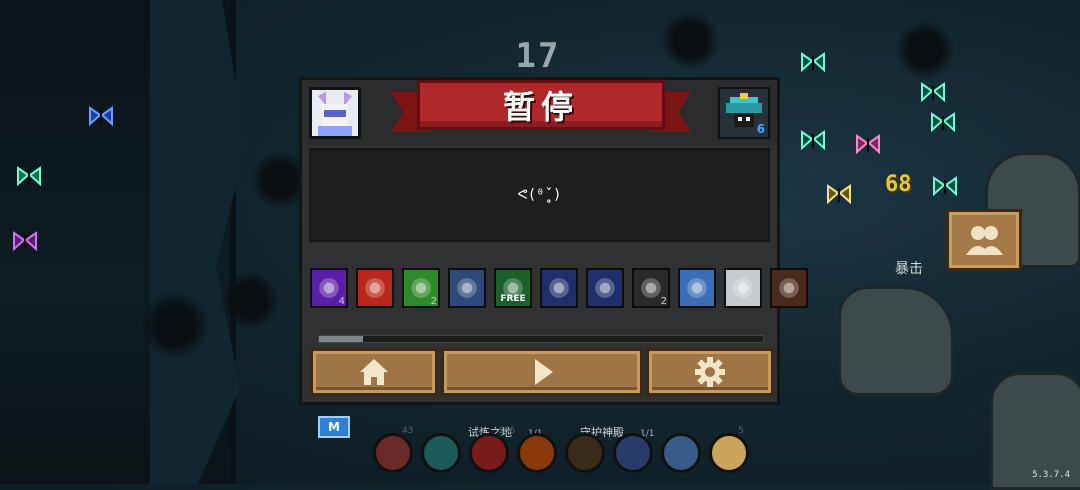 The image size is (1080, 490). Describe the element at coordinates (651, 288) in the screenshot. I see `explosion-icon: 2` at that location.